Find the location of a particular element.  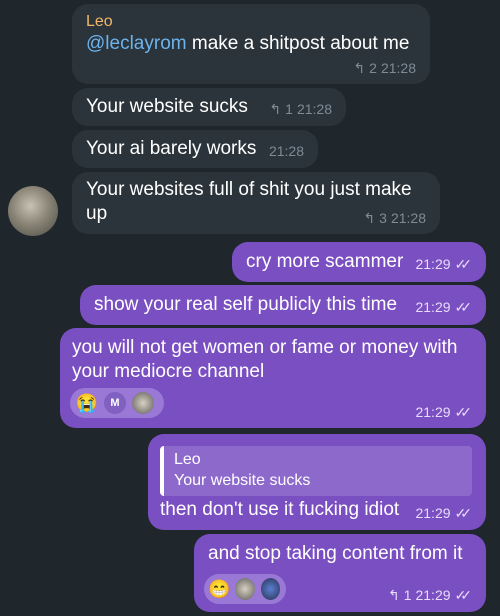

message-meta: ↰ 3 21:28 is located at coordinates (394, 218).